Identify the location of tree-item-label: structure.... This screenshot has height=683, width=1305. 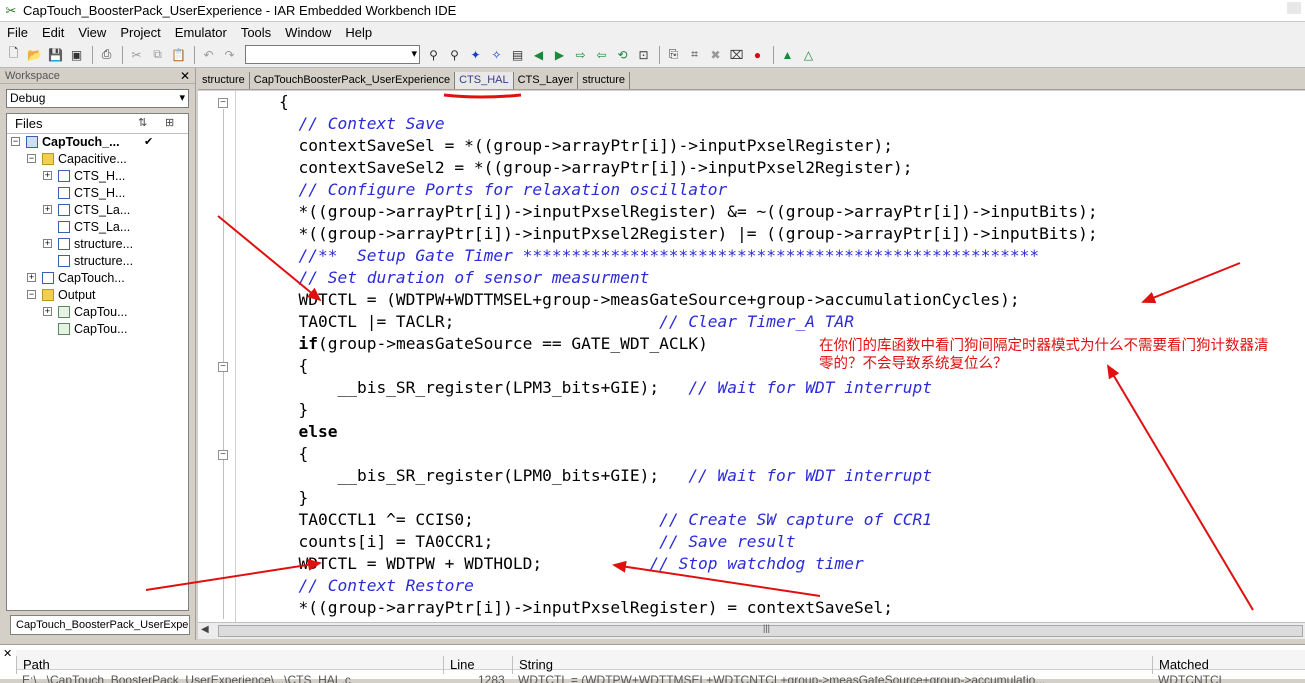
(104, 244).